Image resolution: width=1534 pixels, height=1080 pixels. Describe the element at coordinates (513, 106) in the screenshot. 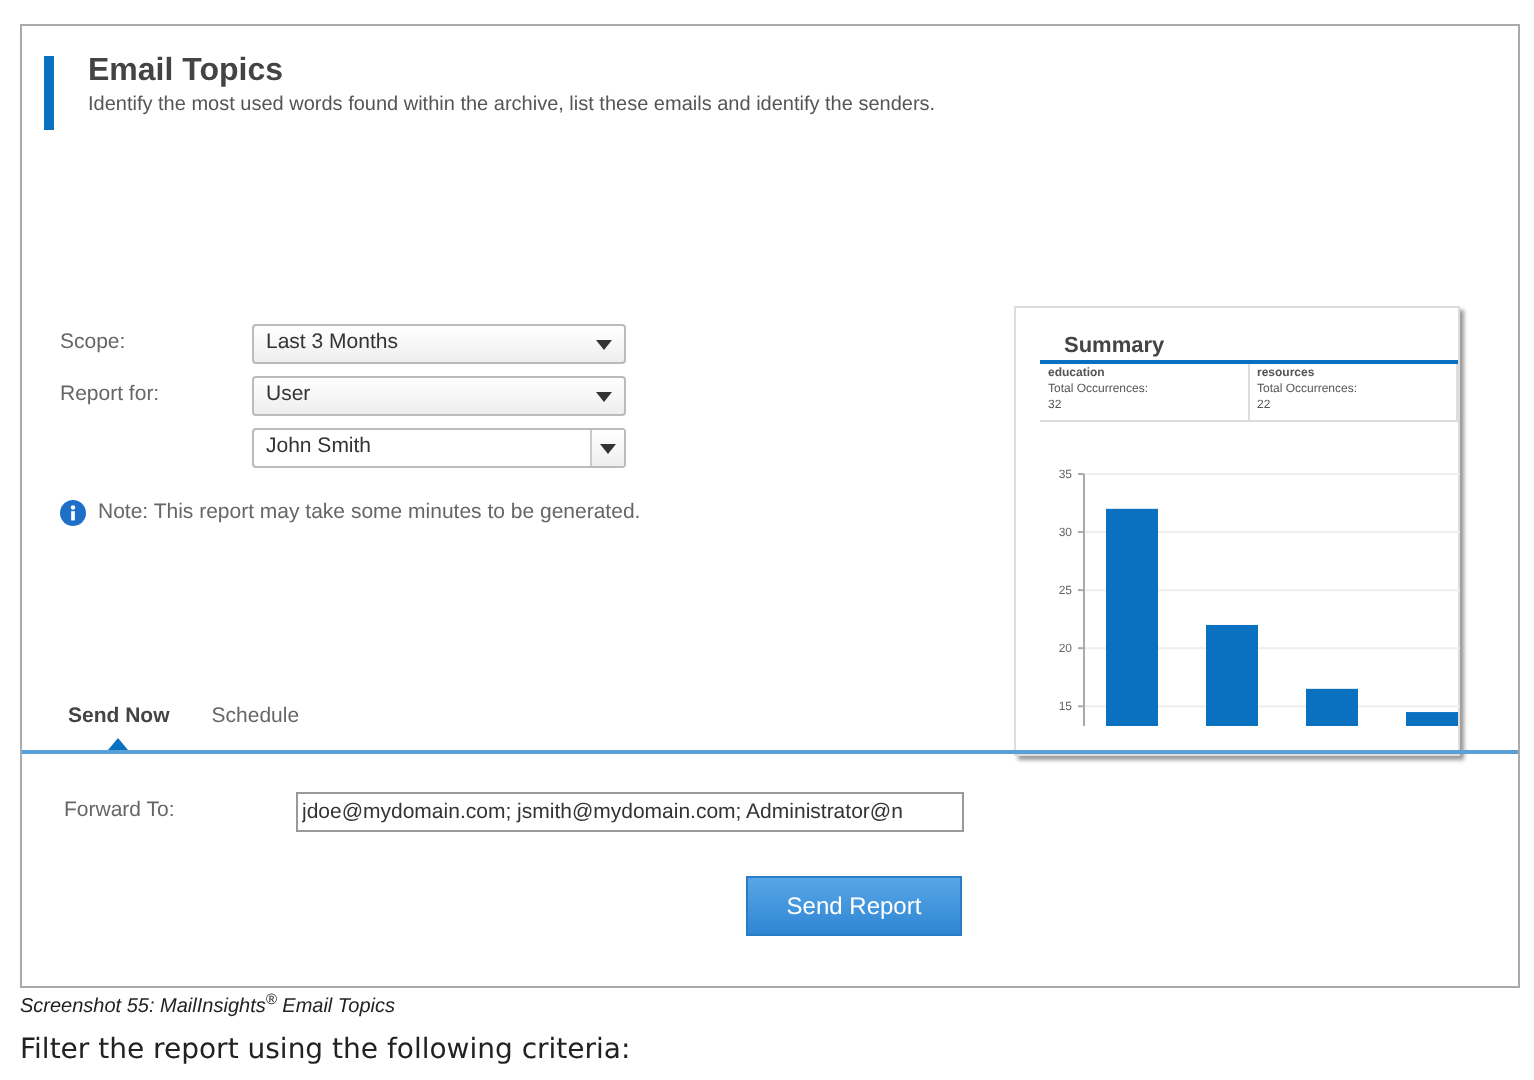

I see `page-description: Identify the most used words found within the archive, list these emails and identify the senders.` at that location.